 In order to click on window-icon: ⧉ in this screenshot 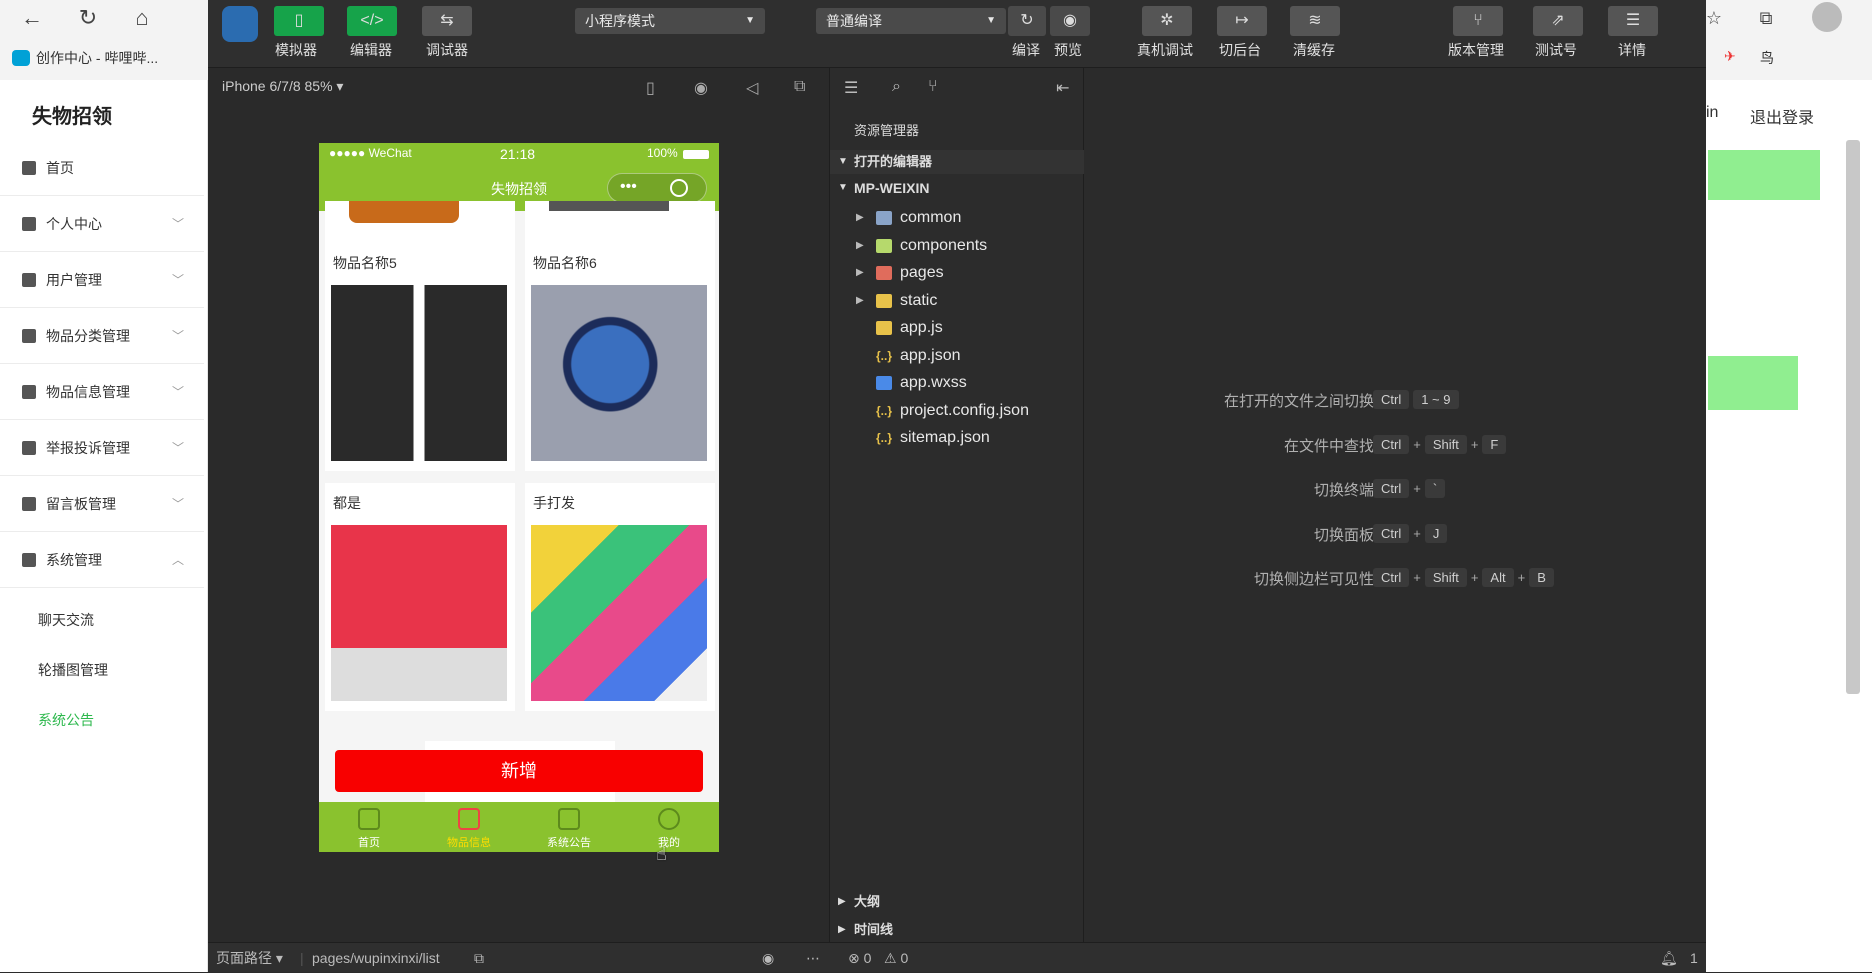, I will do `click(799, 87)`.